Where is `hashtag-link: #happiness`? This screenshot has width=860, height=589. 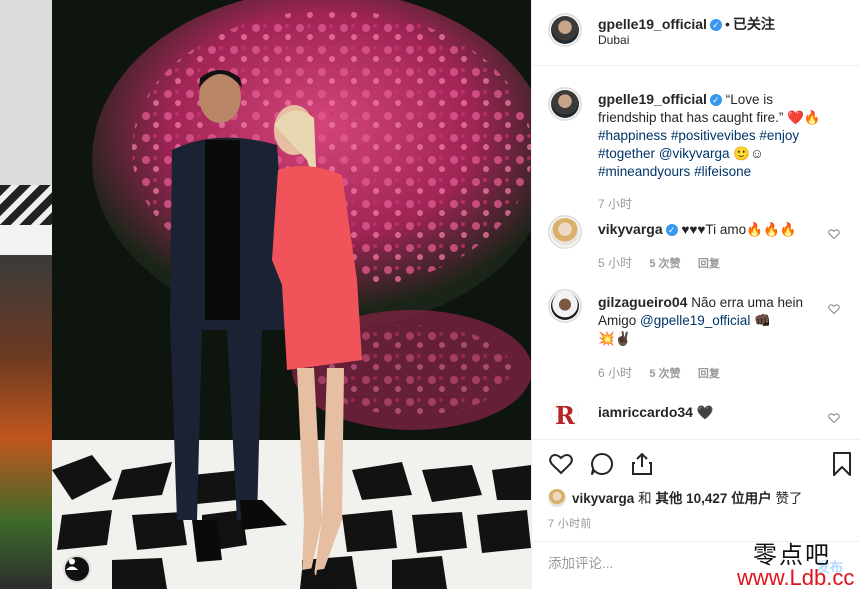 hashtag-link: #happiness is located at coordinates (632, 135).